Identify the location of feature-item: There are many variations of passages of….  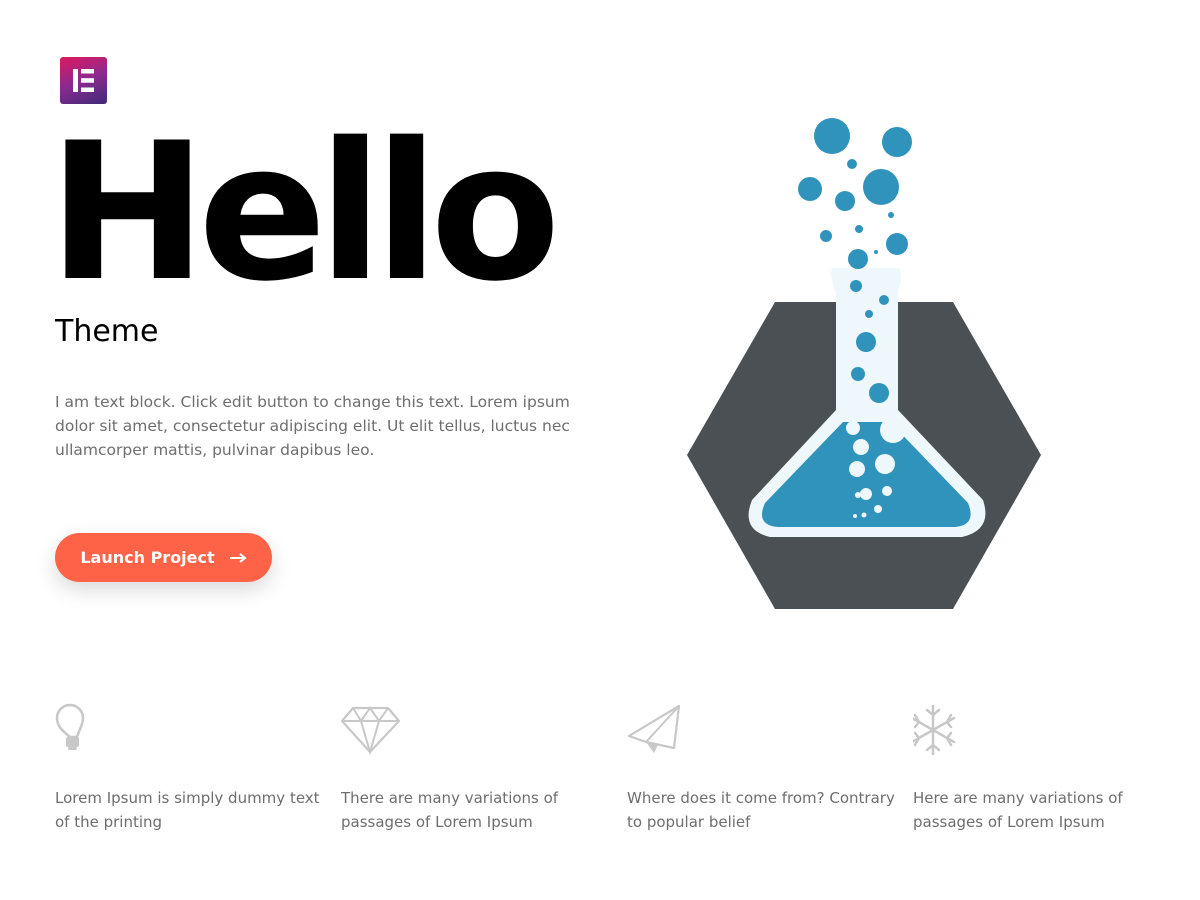
(475, 767).